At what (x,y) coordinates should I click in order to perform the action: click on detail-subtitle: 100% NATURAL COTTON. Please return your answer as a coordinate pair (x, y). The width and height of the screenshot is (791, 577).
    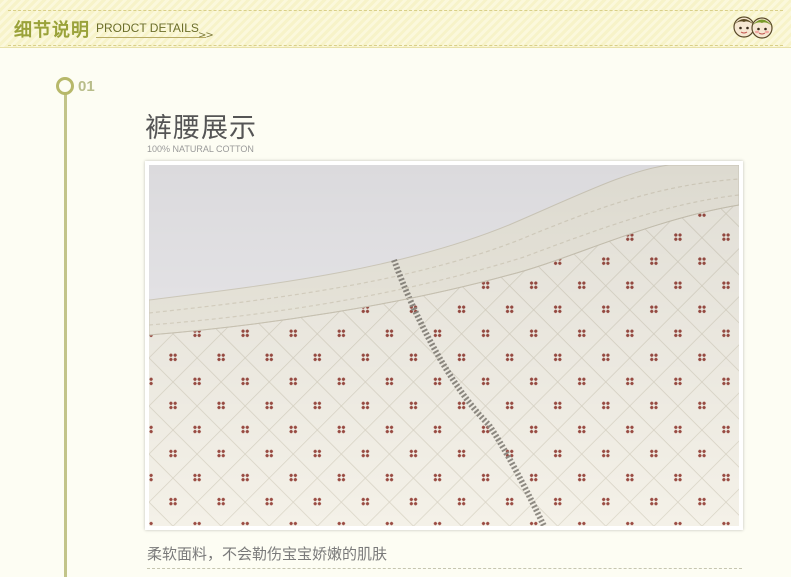
    Looking at the image, I should click on (200, 149).